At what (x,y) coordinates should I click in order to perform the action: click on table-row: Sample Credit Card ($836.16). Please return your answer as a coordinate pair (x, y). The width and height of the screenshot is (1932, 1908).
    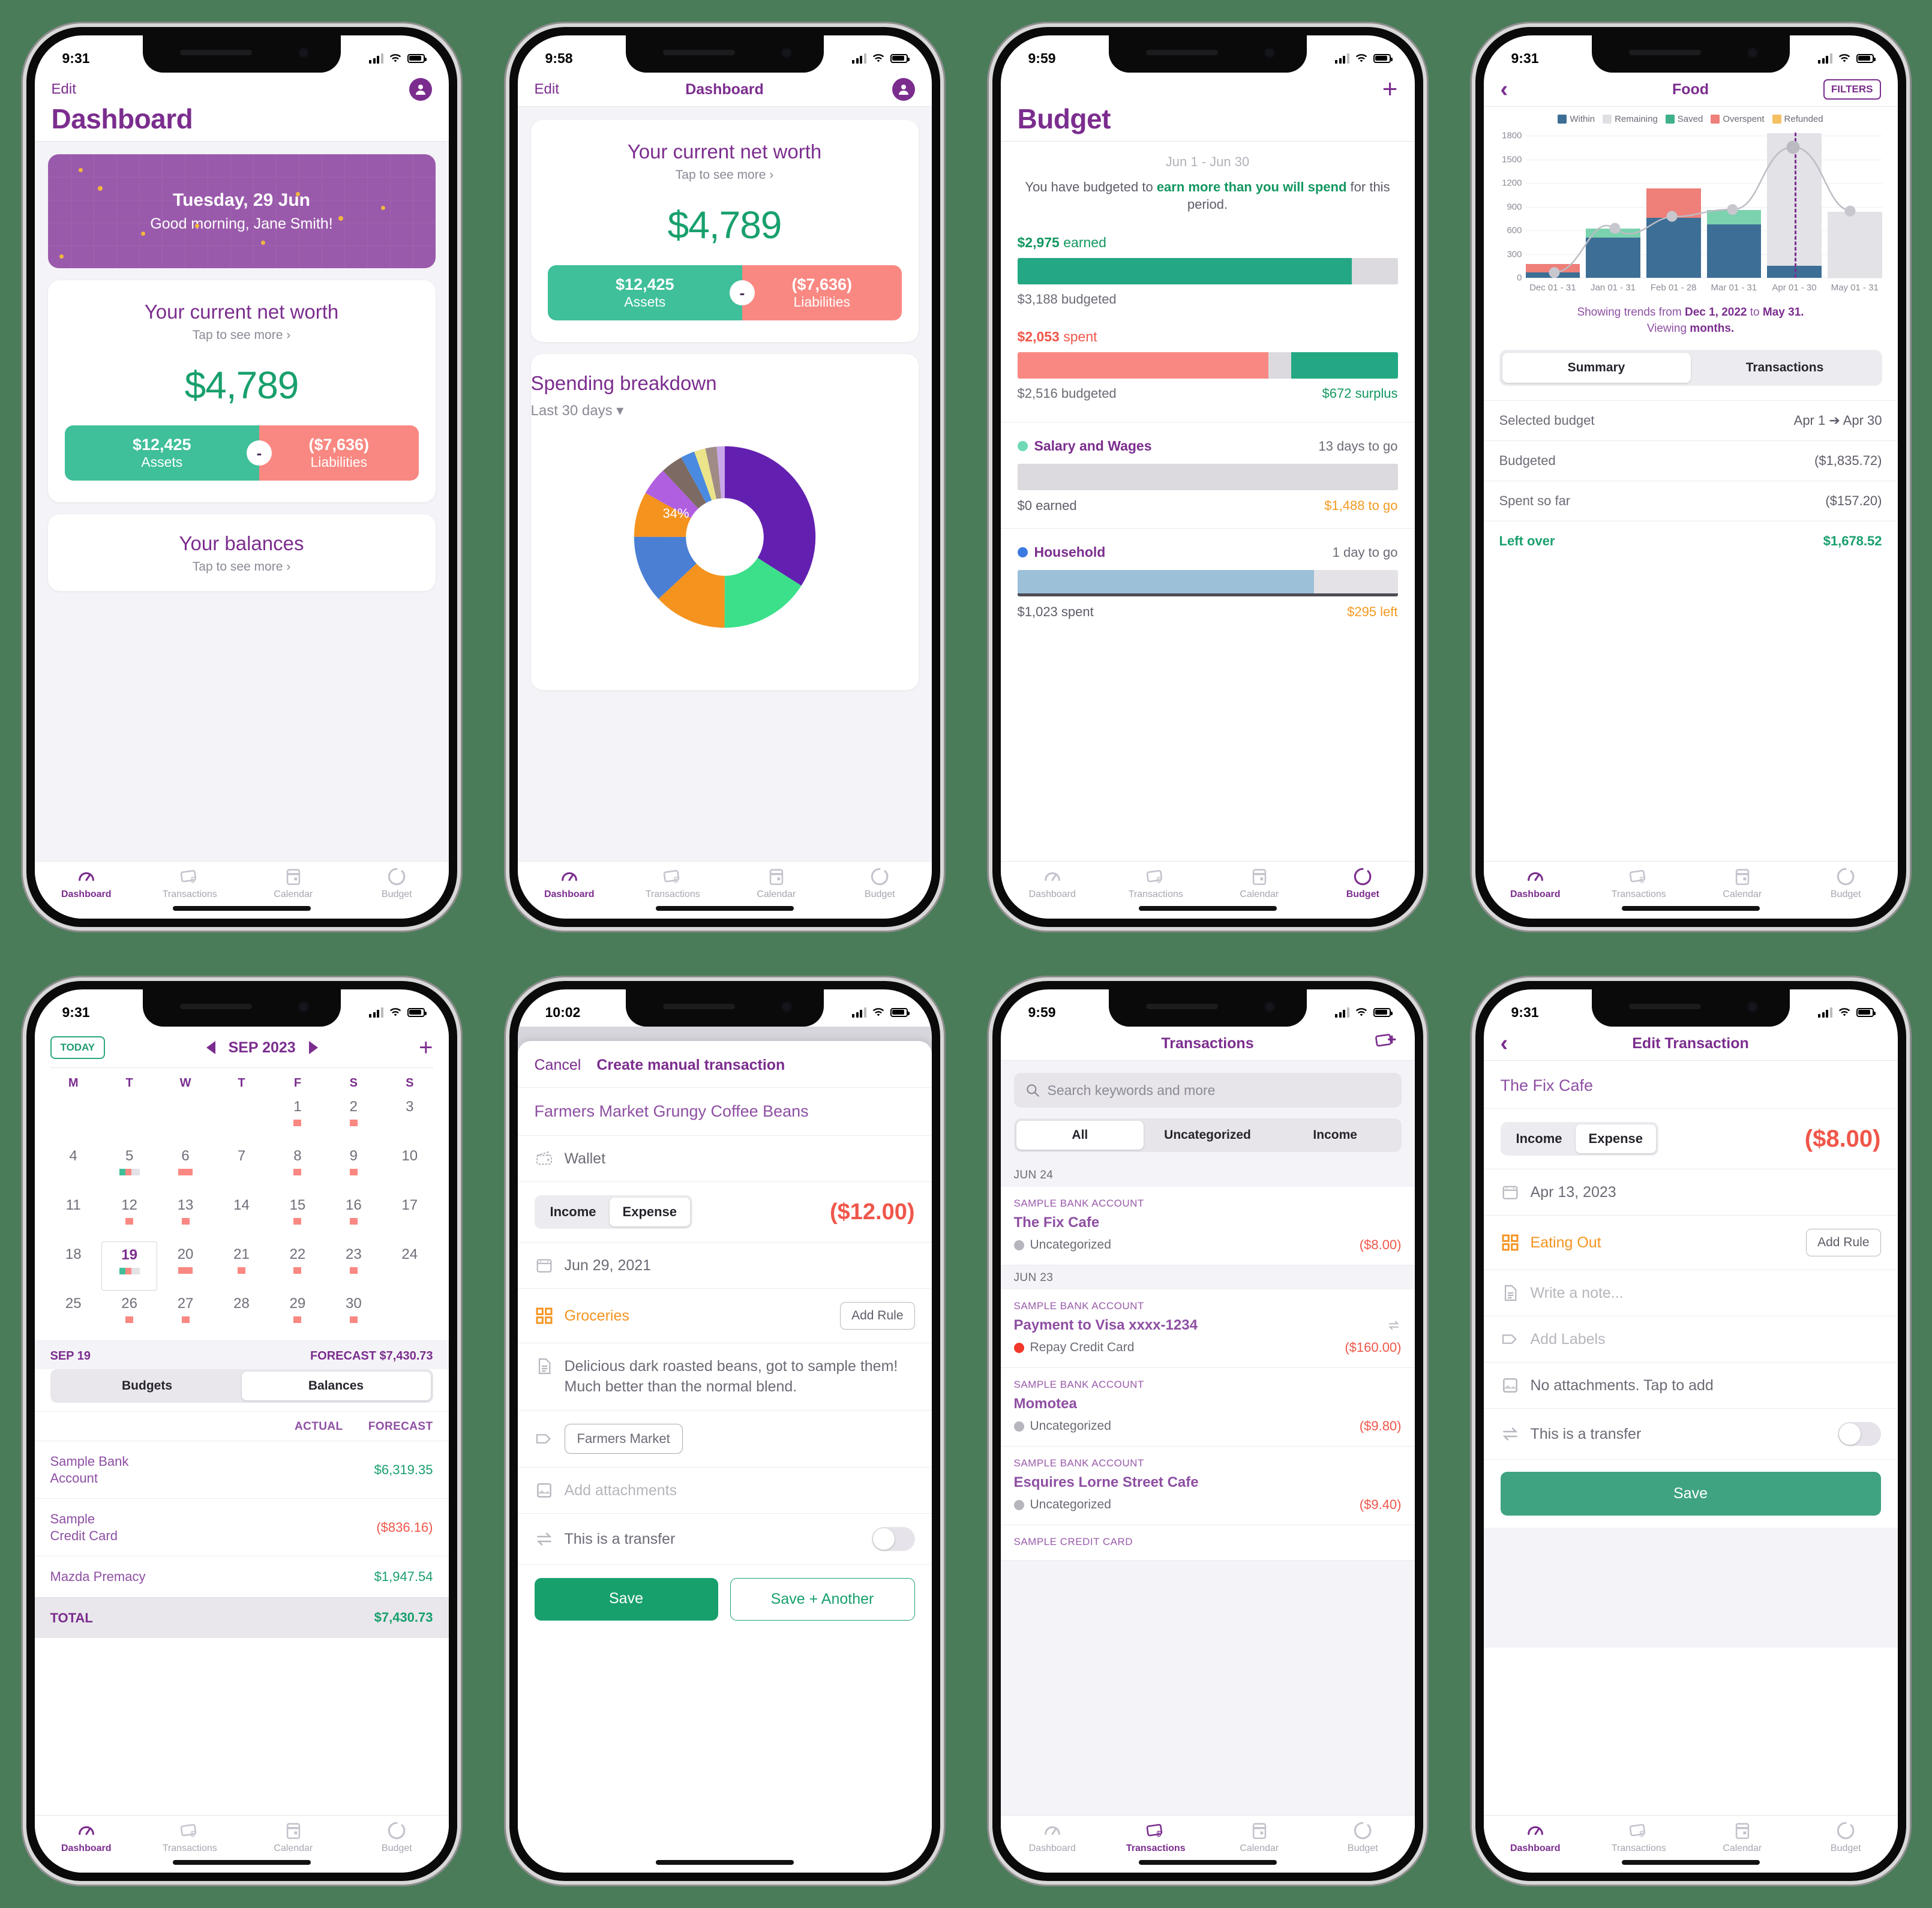
    Looking at the image, I should click on (241, 1527).